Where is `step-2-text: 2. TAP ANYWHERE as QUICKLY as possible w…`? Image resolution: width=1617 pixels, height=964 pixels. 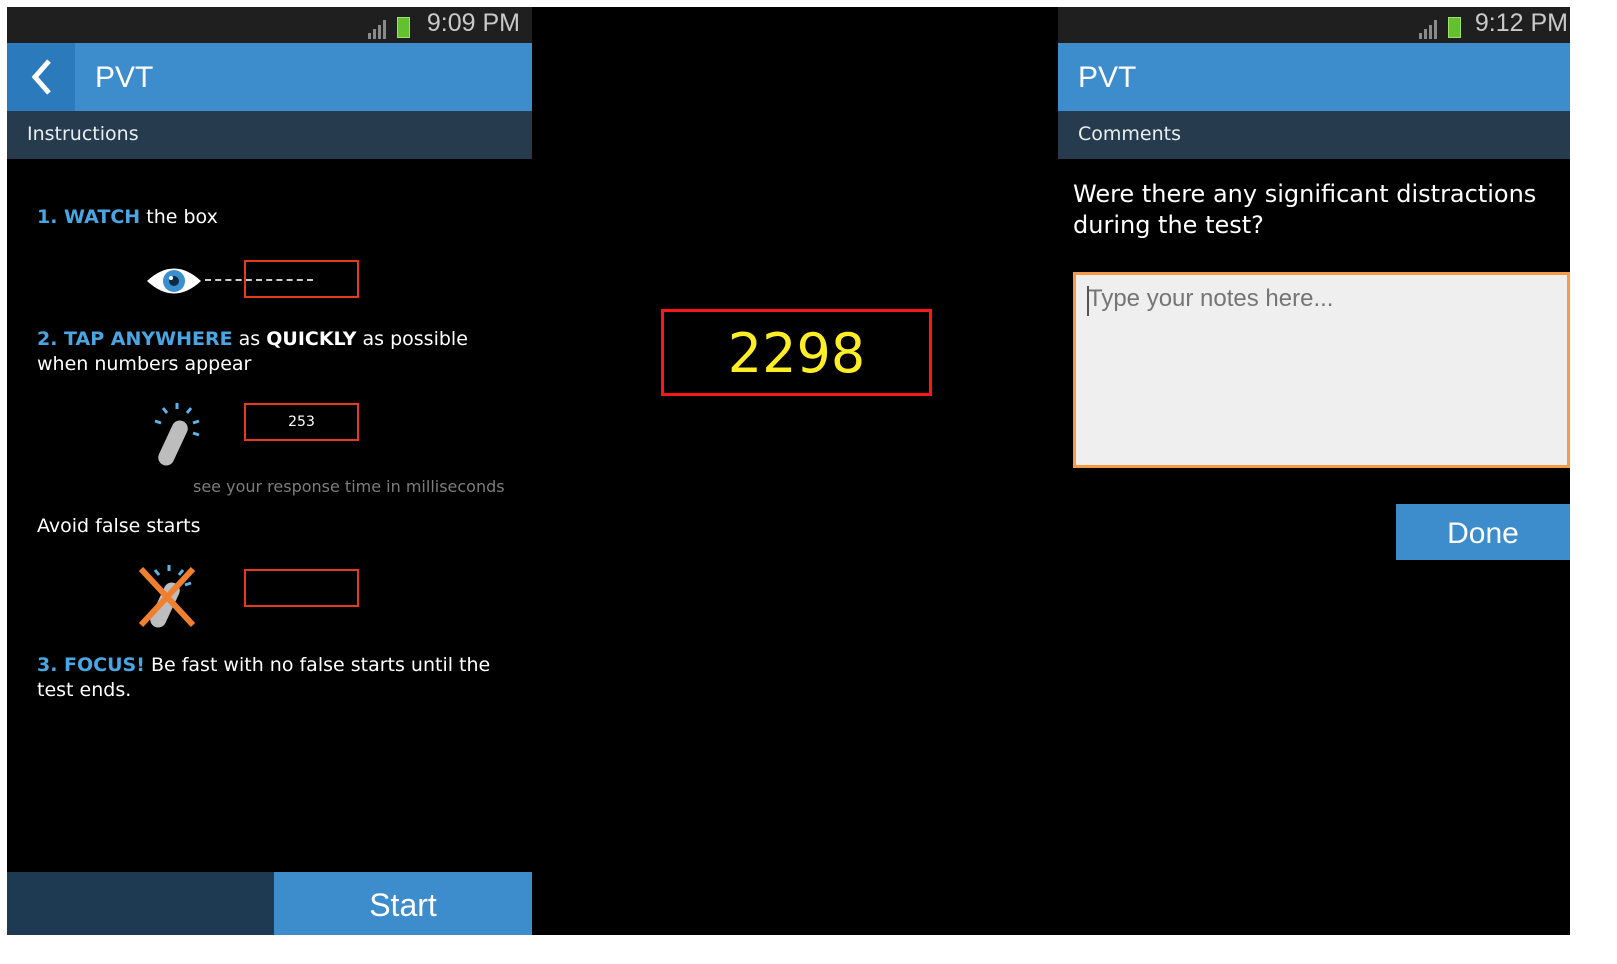
step-2-text: 2. TAP ANYWHERE as QUICKLY as possible w… is located at coordinates (274, 352).